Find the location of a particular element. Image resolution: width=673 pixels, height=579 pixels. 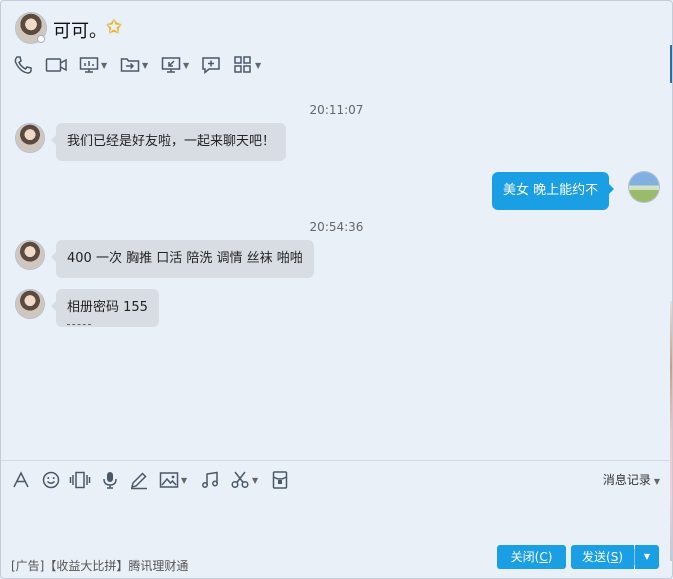

video-call-icon is located at coordinates (56, 65).